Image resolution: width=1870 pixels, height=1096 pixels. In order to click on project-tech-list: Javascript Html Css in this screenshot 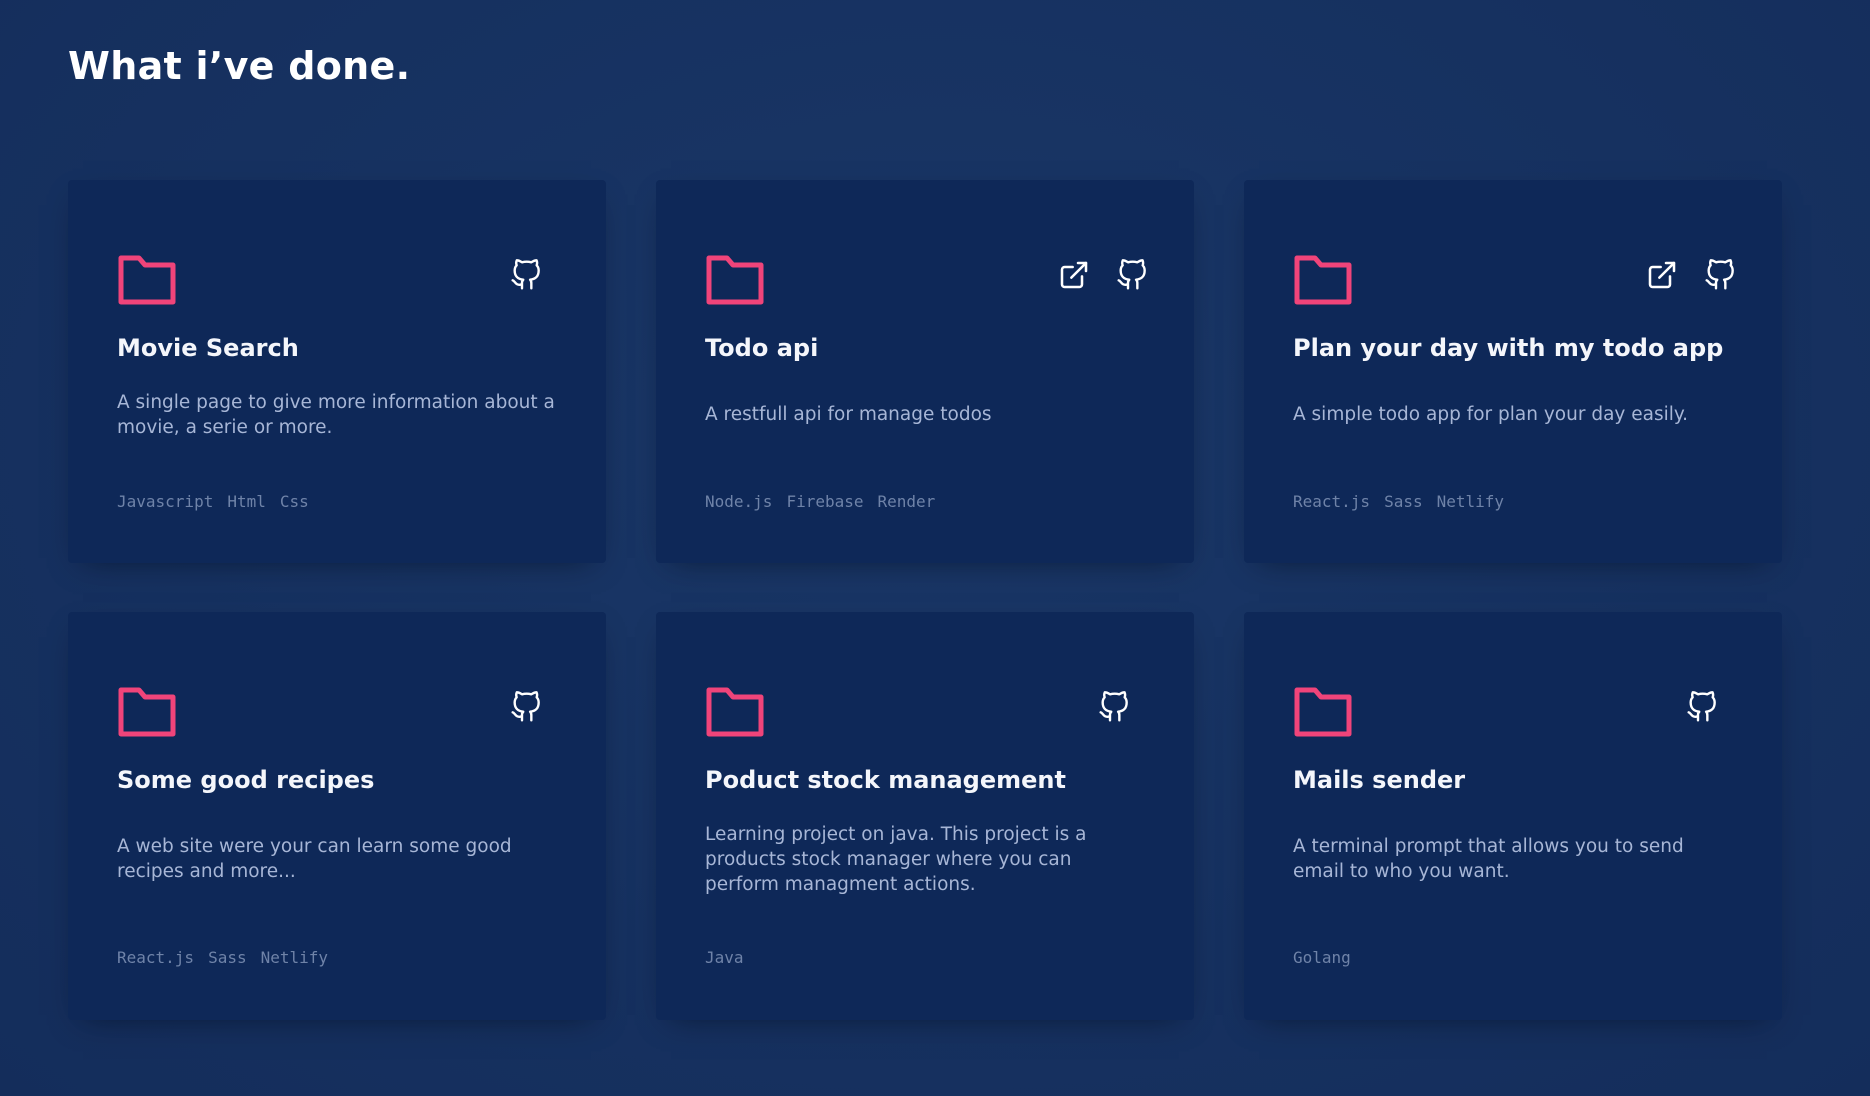, I will do `click(213, 501)`.